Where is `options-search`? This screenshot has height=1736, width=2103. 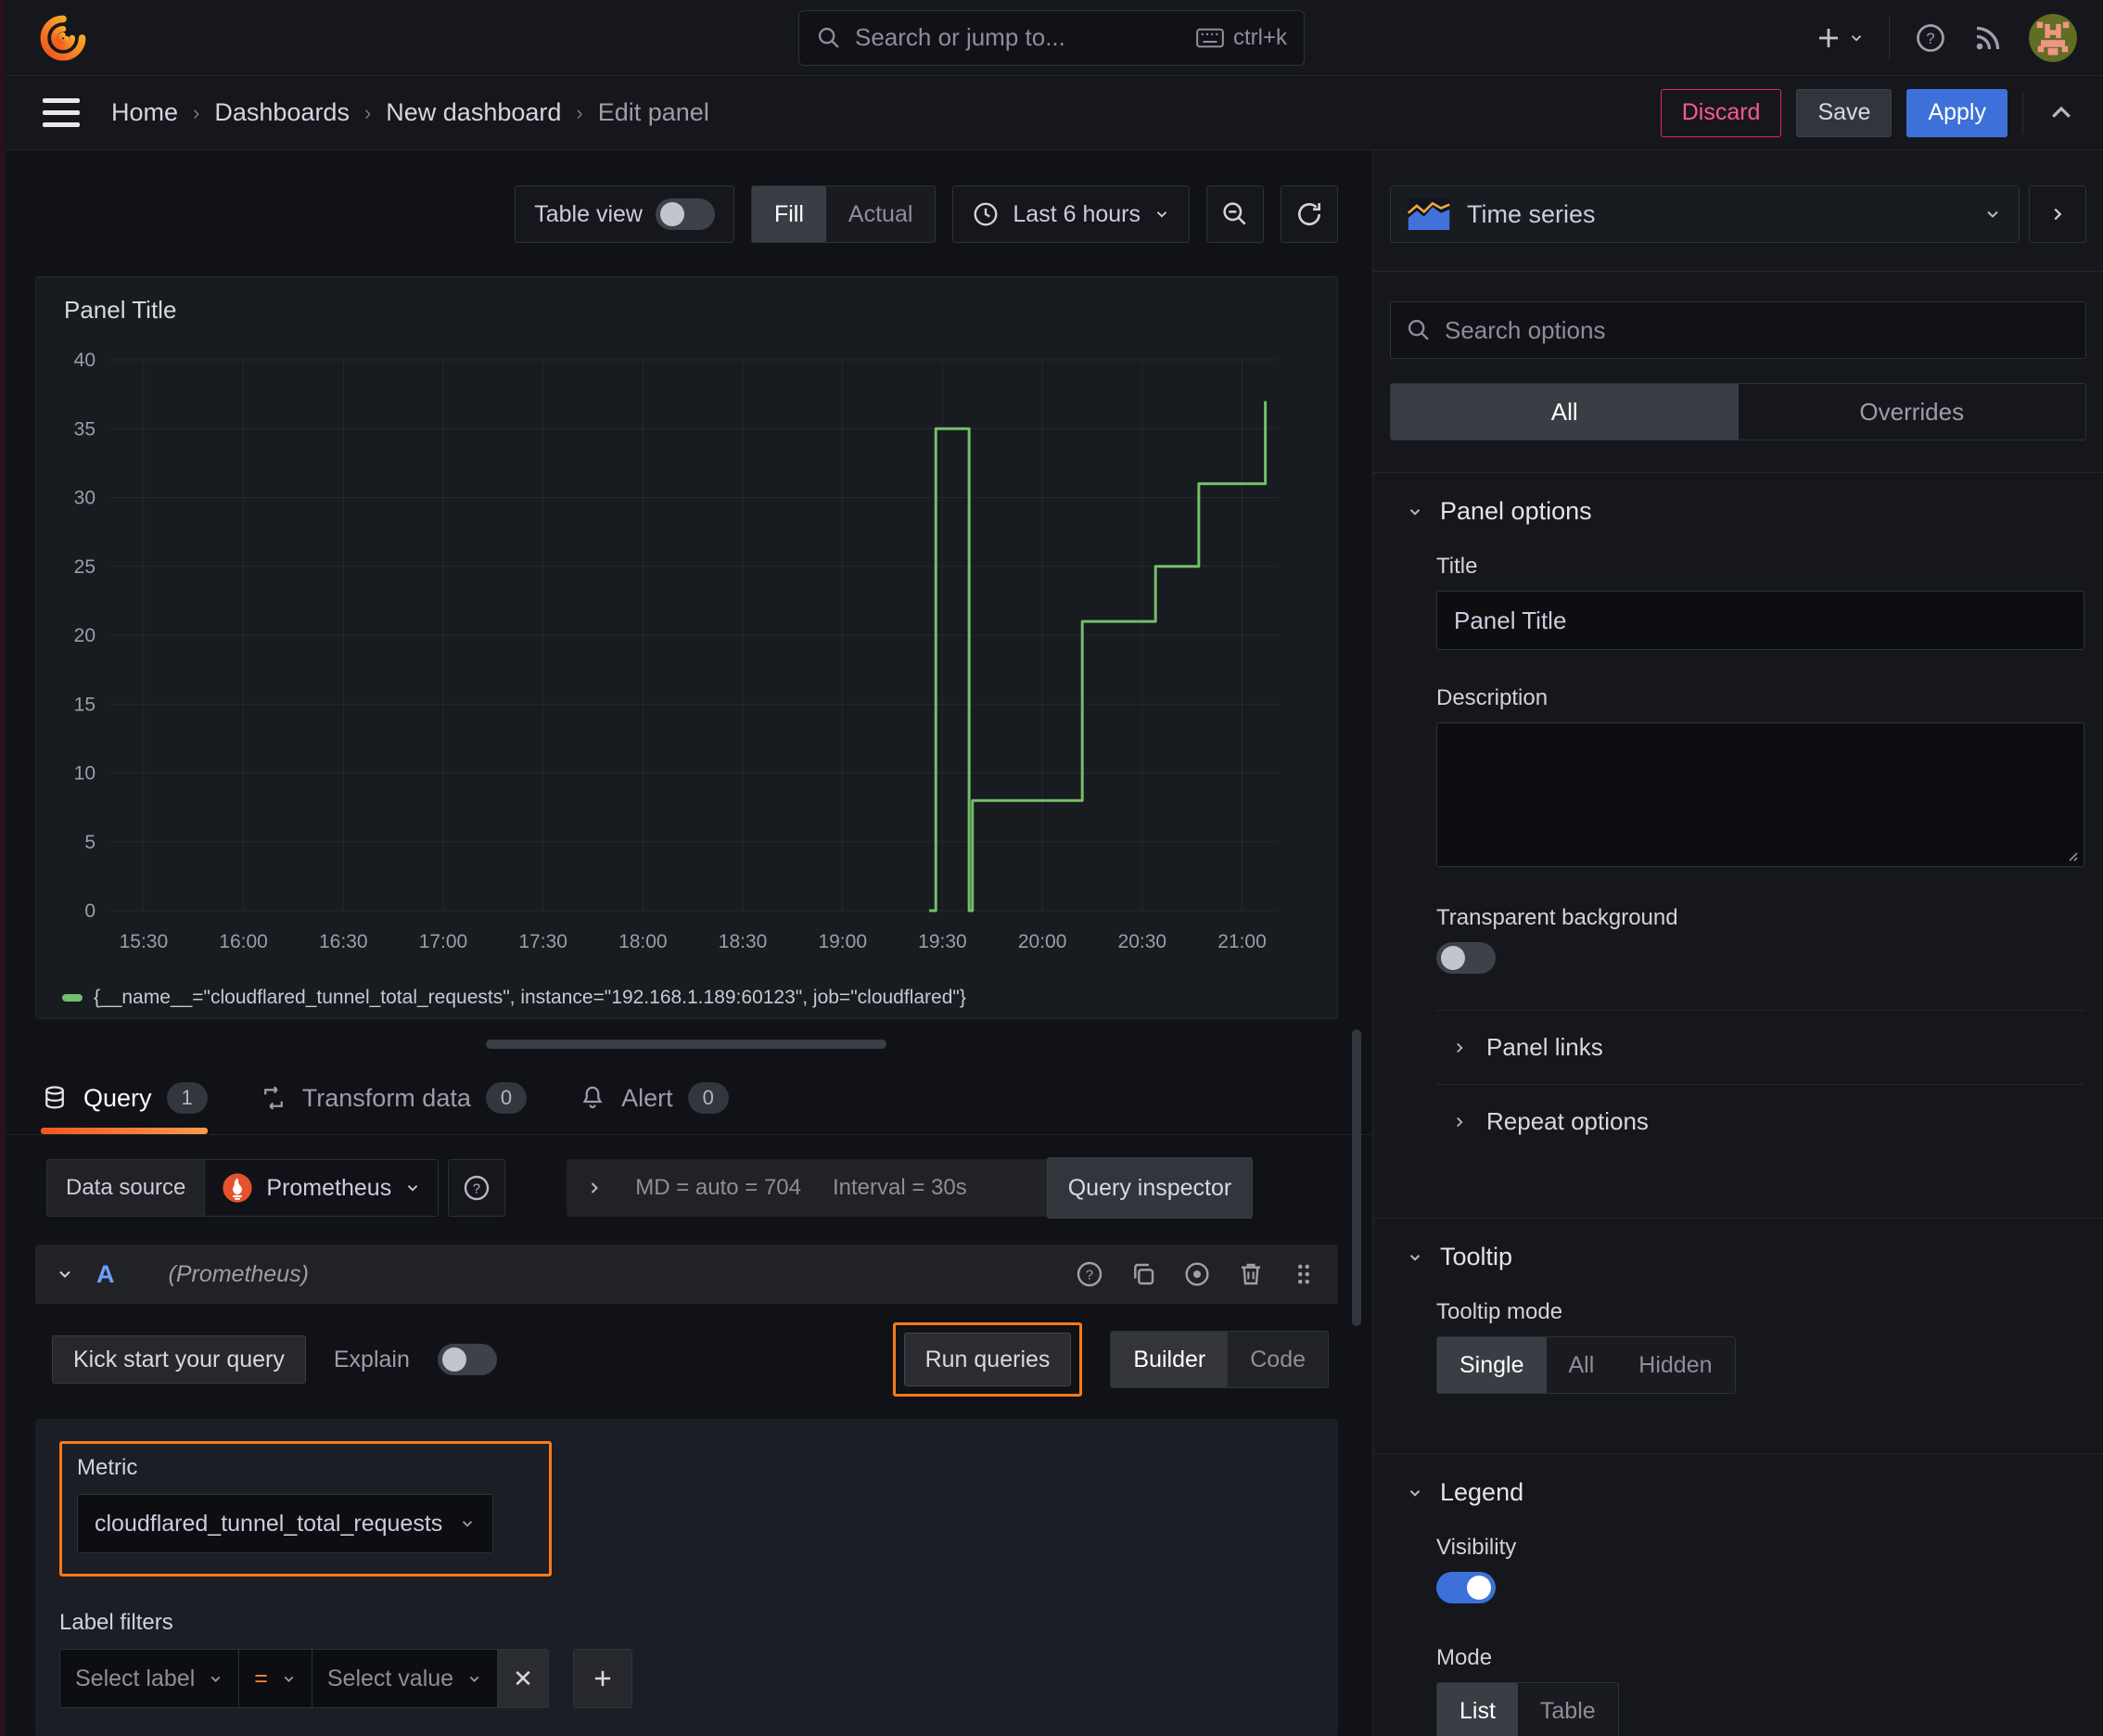 options-search is located at coordinates (1738, 330).